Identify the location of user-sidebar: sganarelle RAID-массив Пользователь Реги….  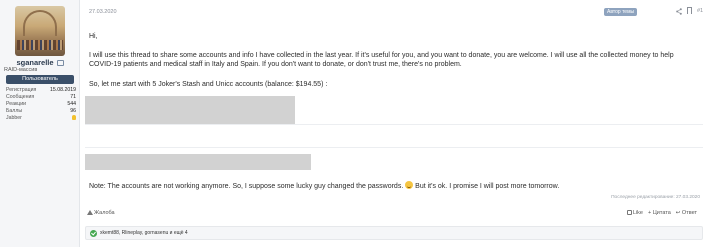
(40, 123).